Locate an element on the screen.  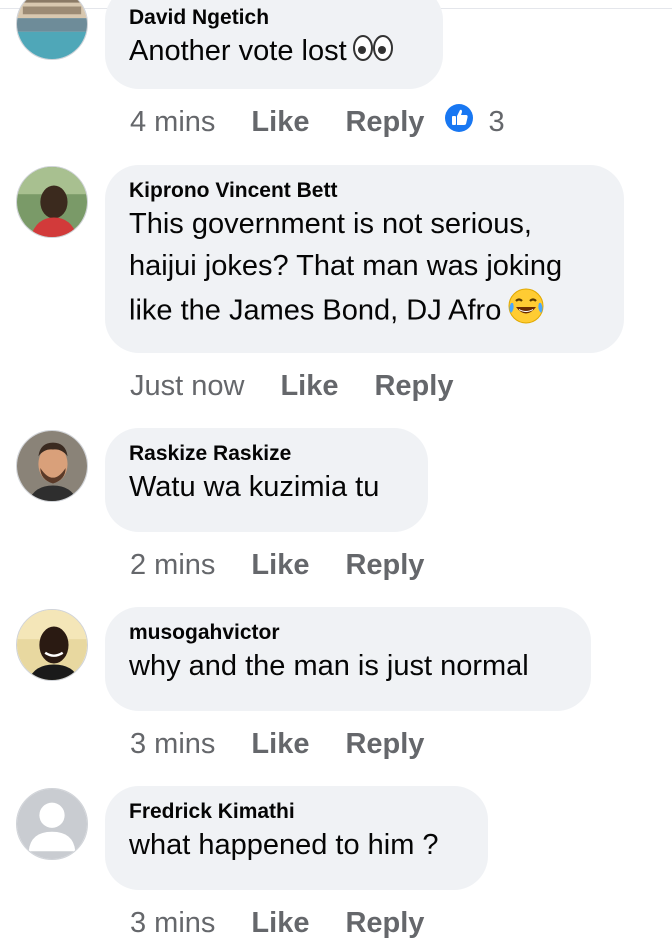
eyes-emoji is located at coordinates (372, 52).